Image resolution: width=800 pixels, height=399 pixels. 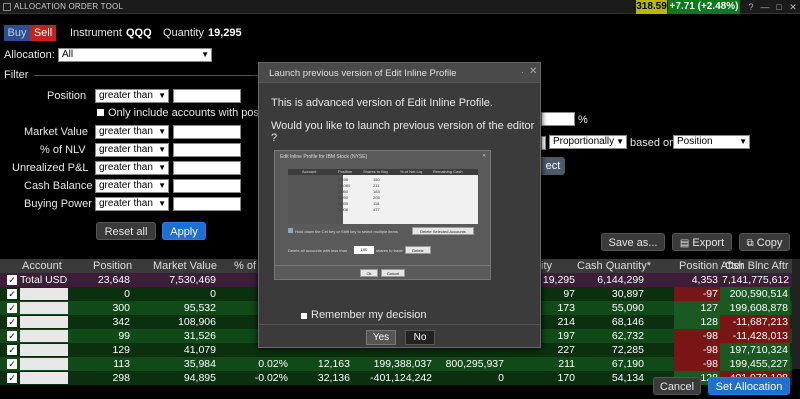 I want to click on filter-op-position: greater than ▼, so click(x=132, y=96).